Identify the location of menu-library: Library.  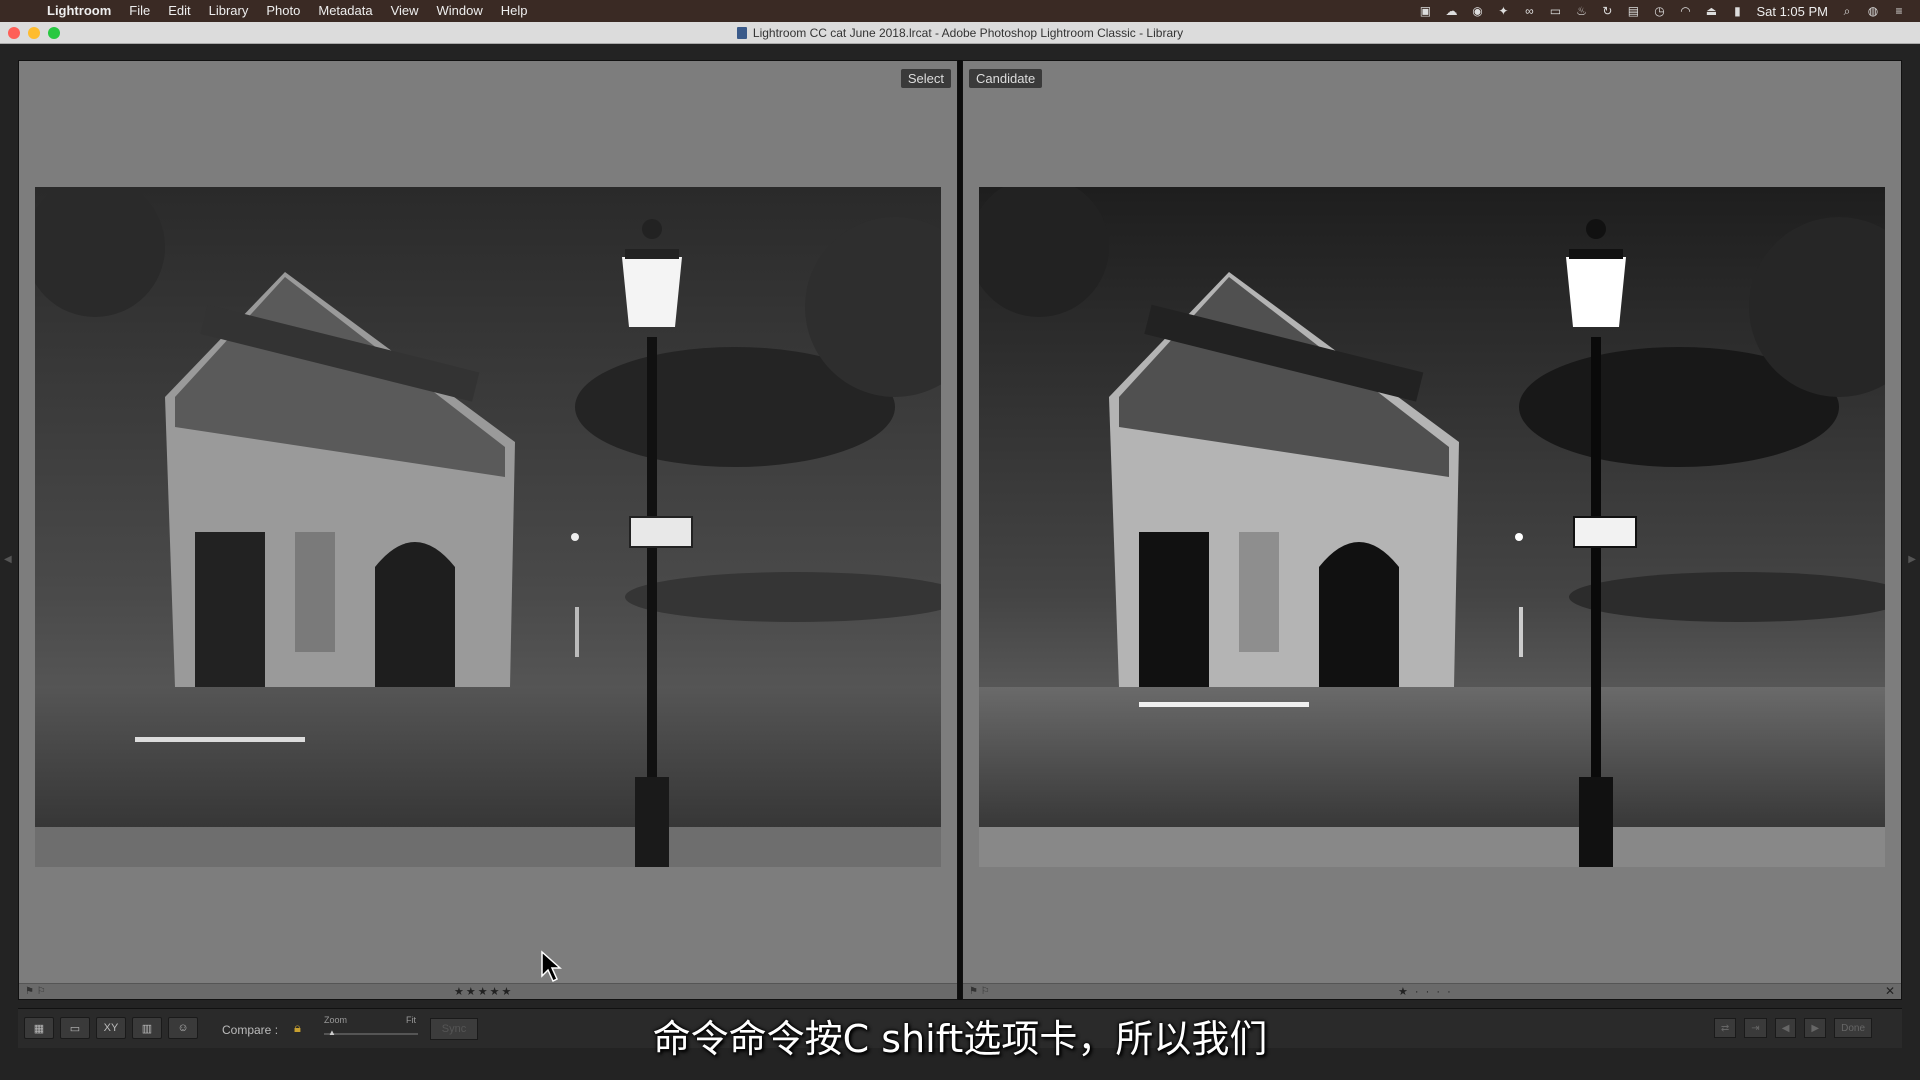
(229, 11).